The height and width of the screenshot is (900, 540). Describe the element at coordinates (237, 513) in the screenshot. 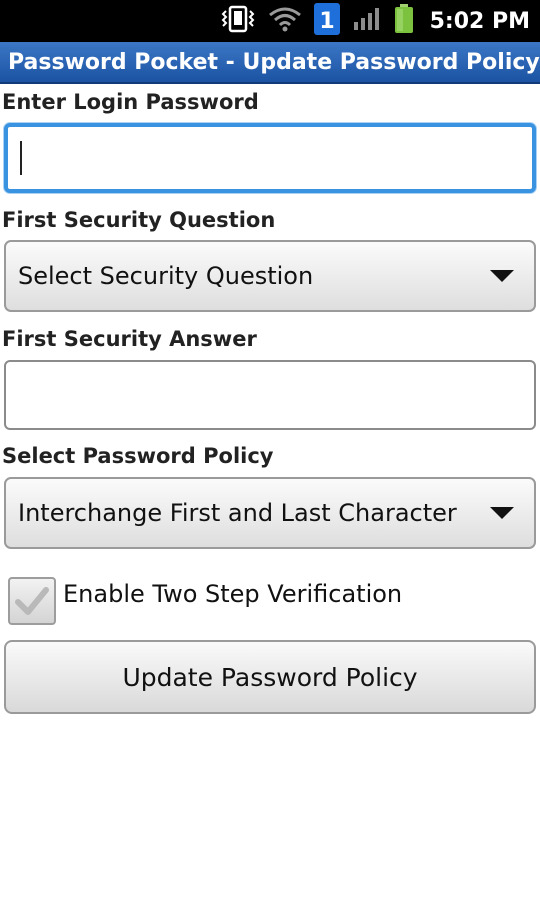

I see `password-policy-value: Interchange First and Last Character` at that location.